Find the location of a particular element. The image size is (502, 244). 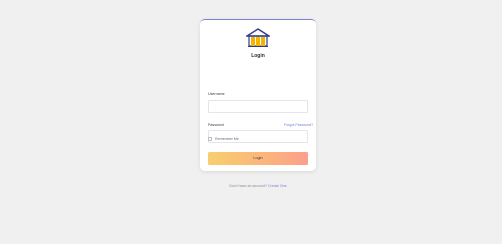

login-button: Login is located at coordinates (258, 158).